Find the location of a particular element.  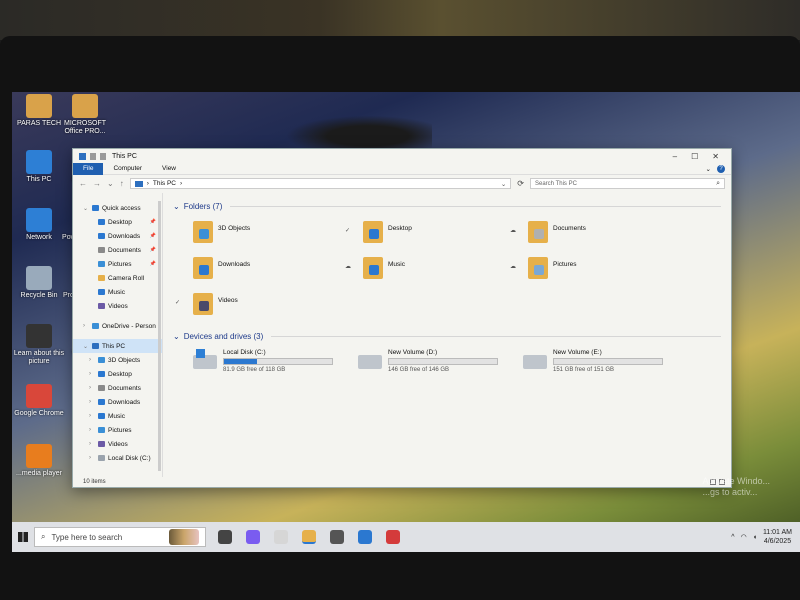

nav-item-local-disk-c-: › Local Disk (C:) is located at coordinates (117, 458).